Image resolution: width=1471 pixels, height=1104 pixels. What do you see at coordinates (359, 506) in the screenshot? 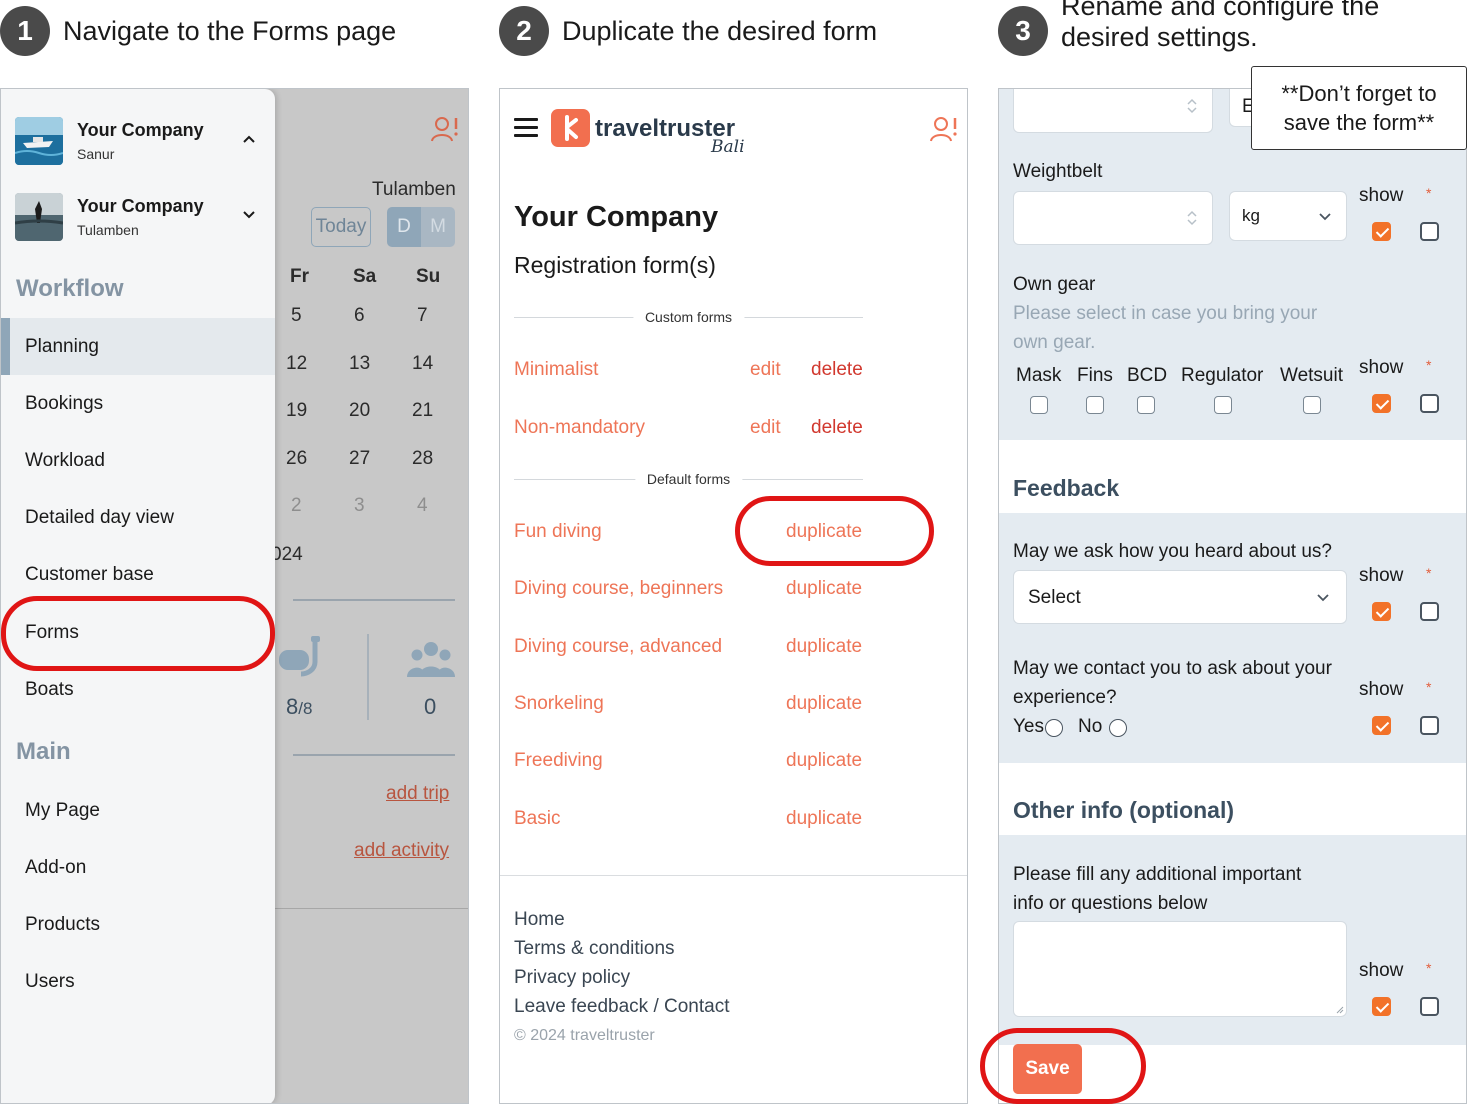
I see `calendar-day: 3` at bounding box center [359, 506].